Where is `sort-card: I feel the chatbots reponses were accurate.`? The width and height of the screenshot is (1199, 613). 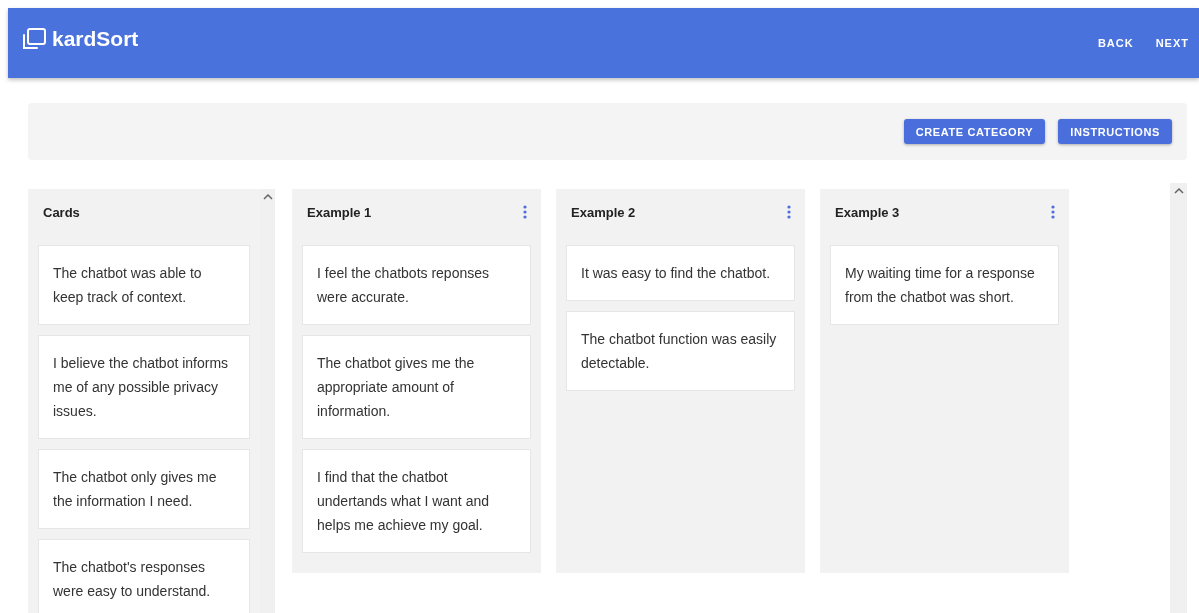 sort-card: I feel the chatbots reponses were accurate. is located at coordinates (416, 285).